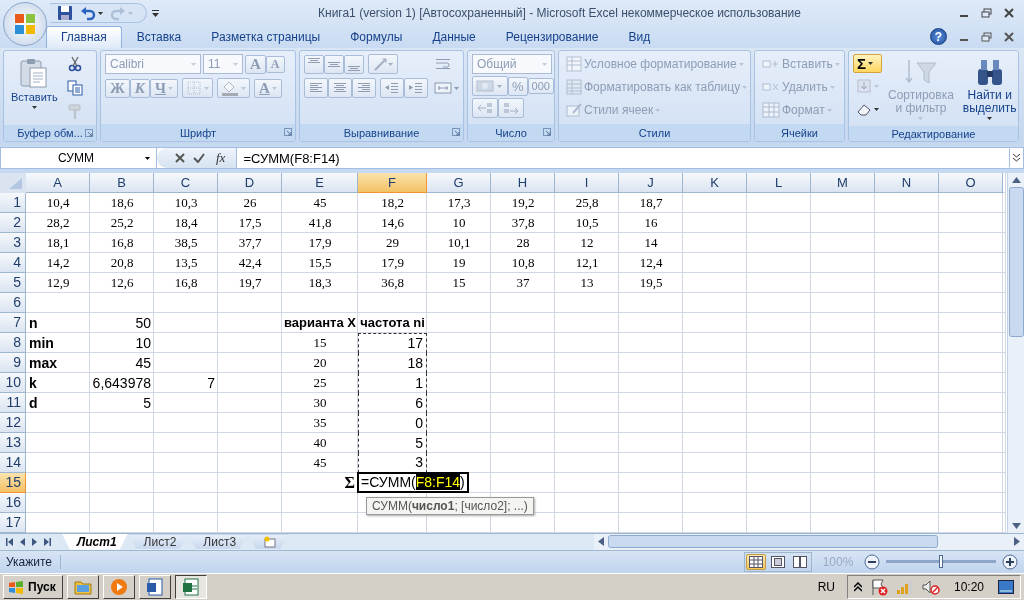 This screenshot has height=600, width=1024. Describe the element at coordinates (194, 88) in the screenshot. I see `borders-icon` at that location.